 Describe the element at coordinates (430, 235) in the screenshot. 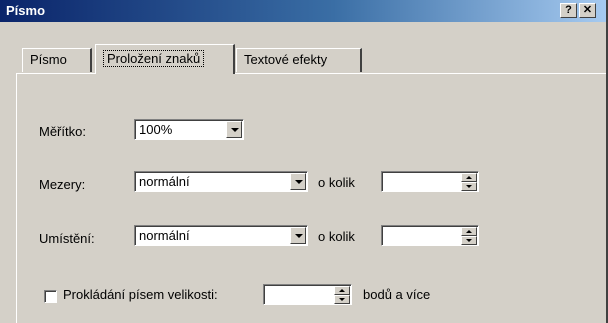

I see `position-by-spinbox` at that location.